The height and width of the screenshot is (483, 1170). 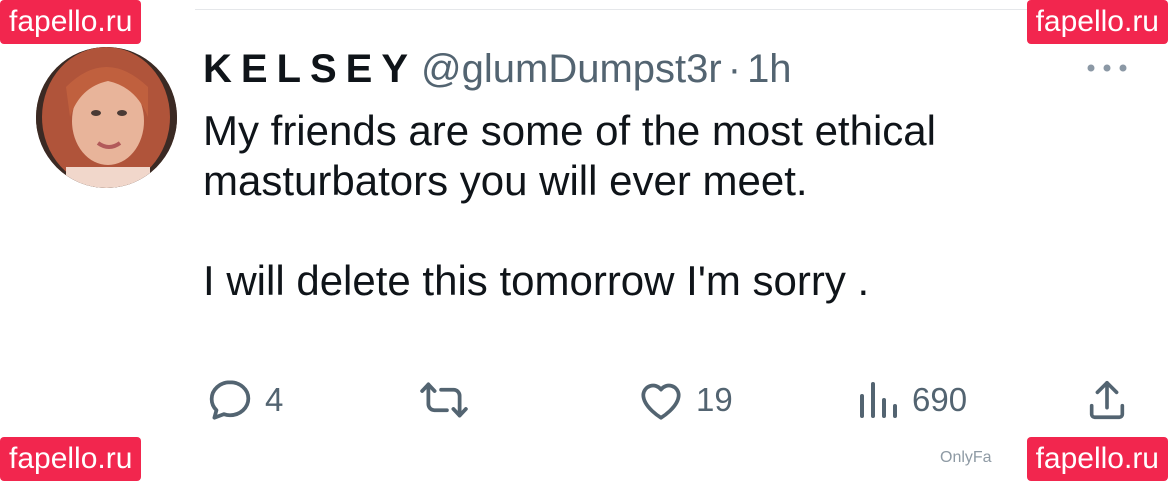 What do you see at coordinates (676, 9) in the screenshot?
I see `top-divider` at bounding box center [676, 9].